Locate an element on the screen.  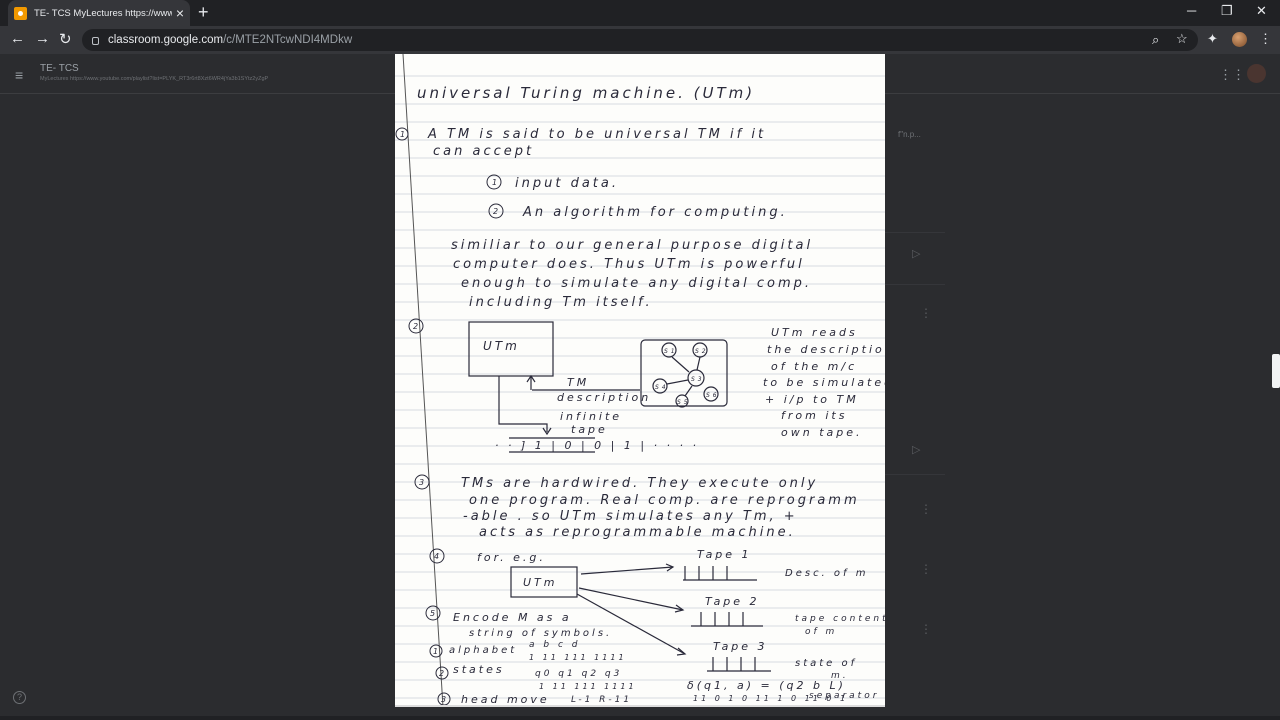
close-window-icon: ✕ is located at coordinates (1261, 11).